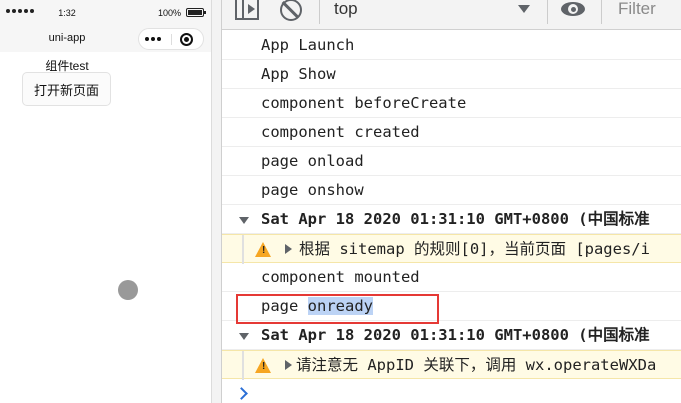 Image resolution: width=681 pixels, height=403 pixels. I want to click on log-line: component mounted, so click(451, 277).